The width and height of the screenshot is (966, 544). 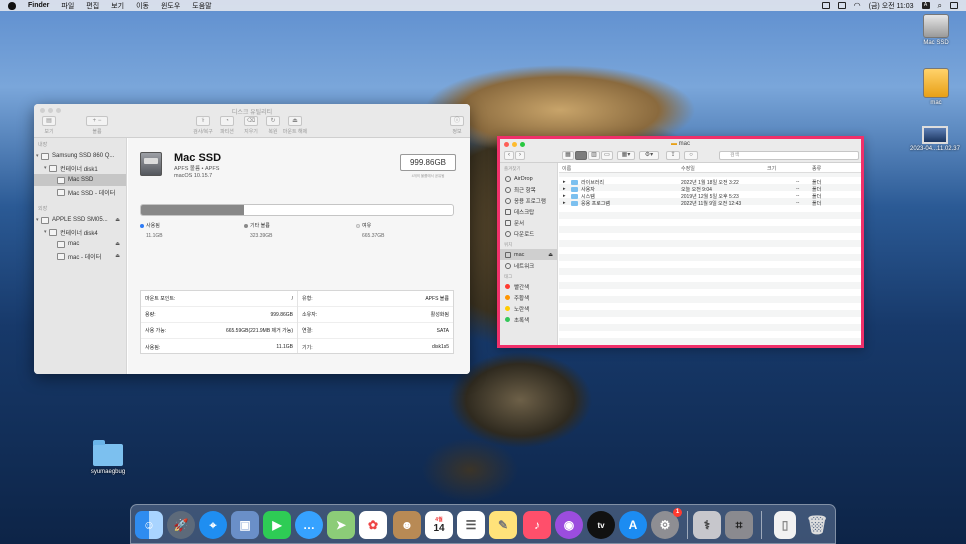 I want to click on finder-icon: ☺, so click(x=149, y=525).